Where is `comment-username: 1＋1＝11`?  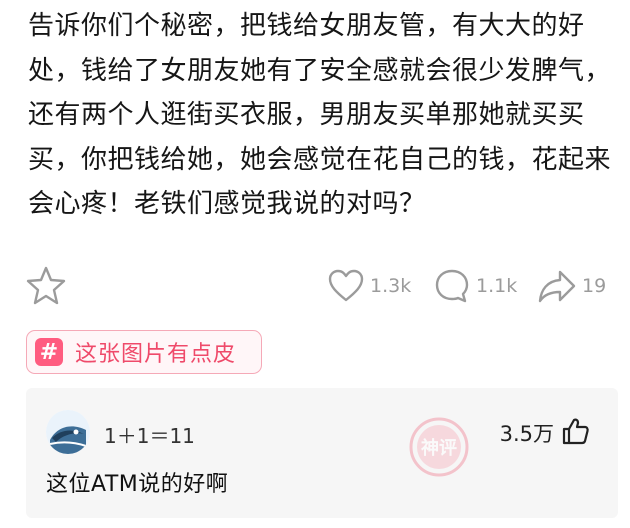
comment-username: 1＋1＝11 is located at coordinates (149, 434).